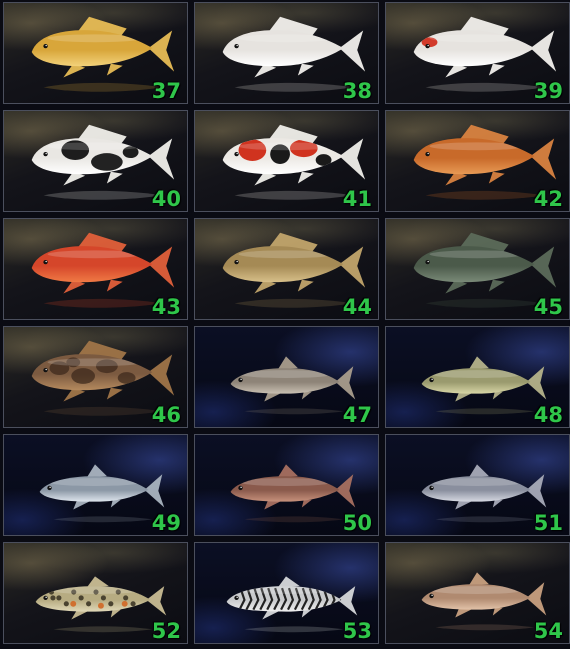 This screenshot has height=649, width=570. Describe the element at coordinates (357, 91) in the screenshot. I see `fish-number: 38` at that location.